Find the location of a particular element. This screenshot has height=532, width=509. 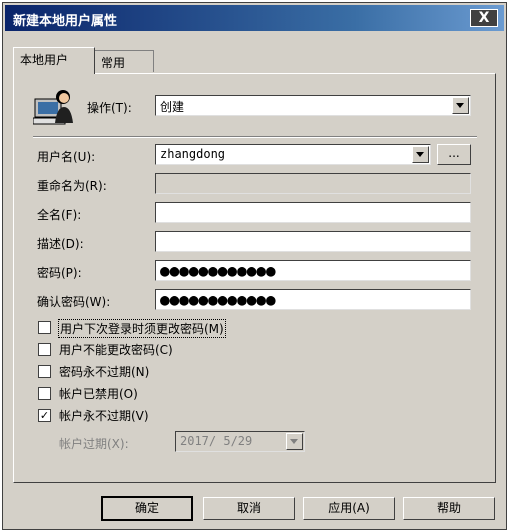

fullname-field is located at coordinates (313, 212).